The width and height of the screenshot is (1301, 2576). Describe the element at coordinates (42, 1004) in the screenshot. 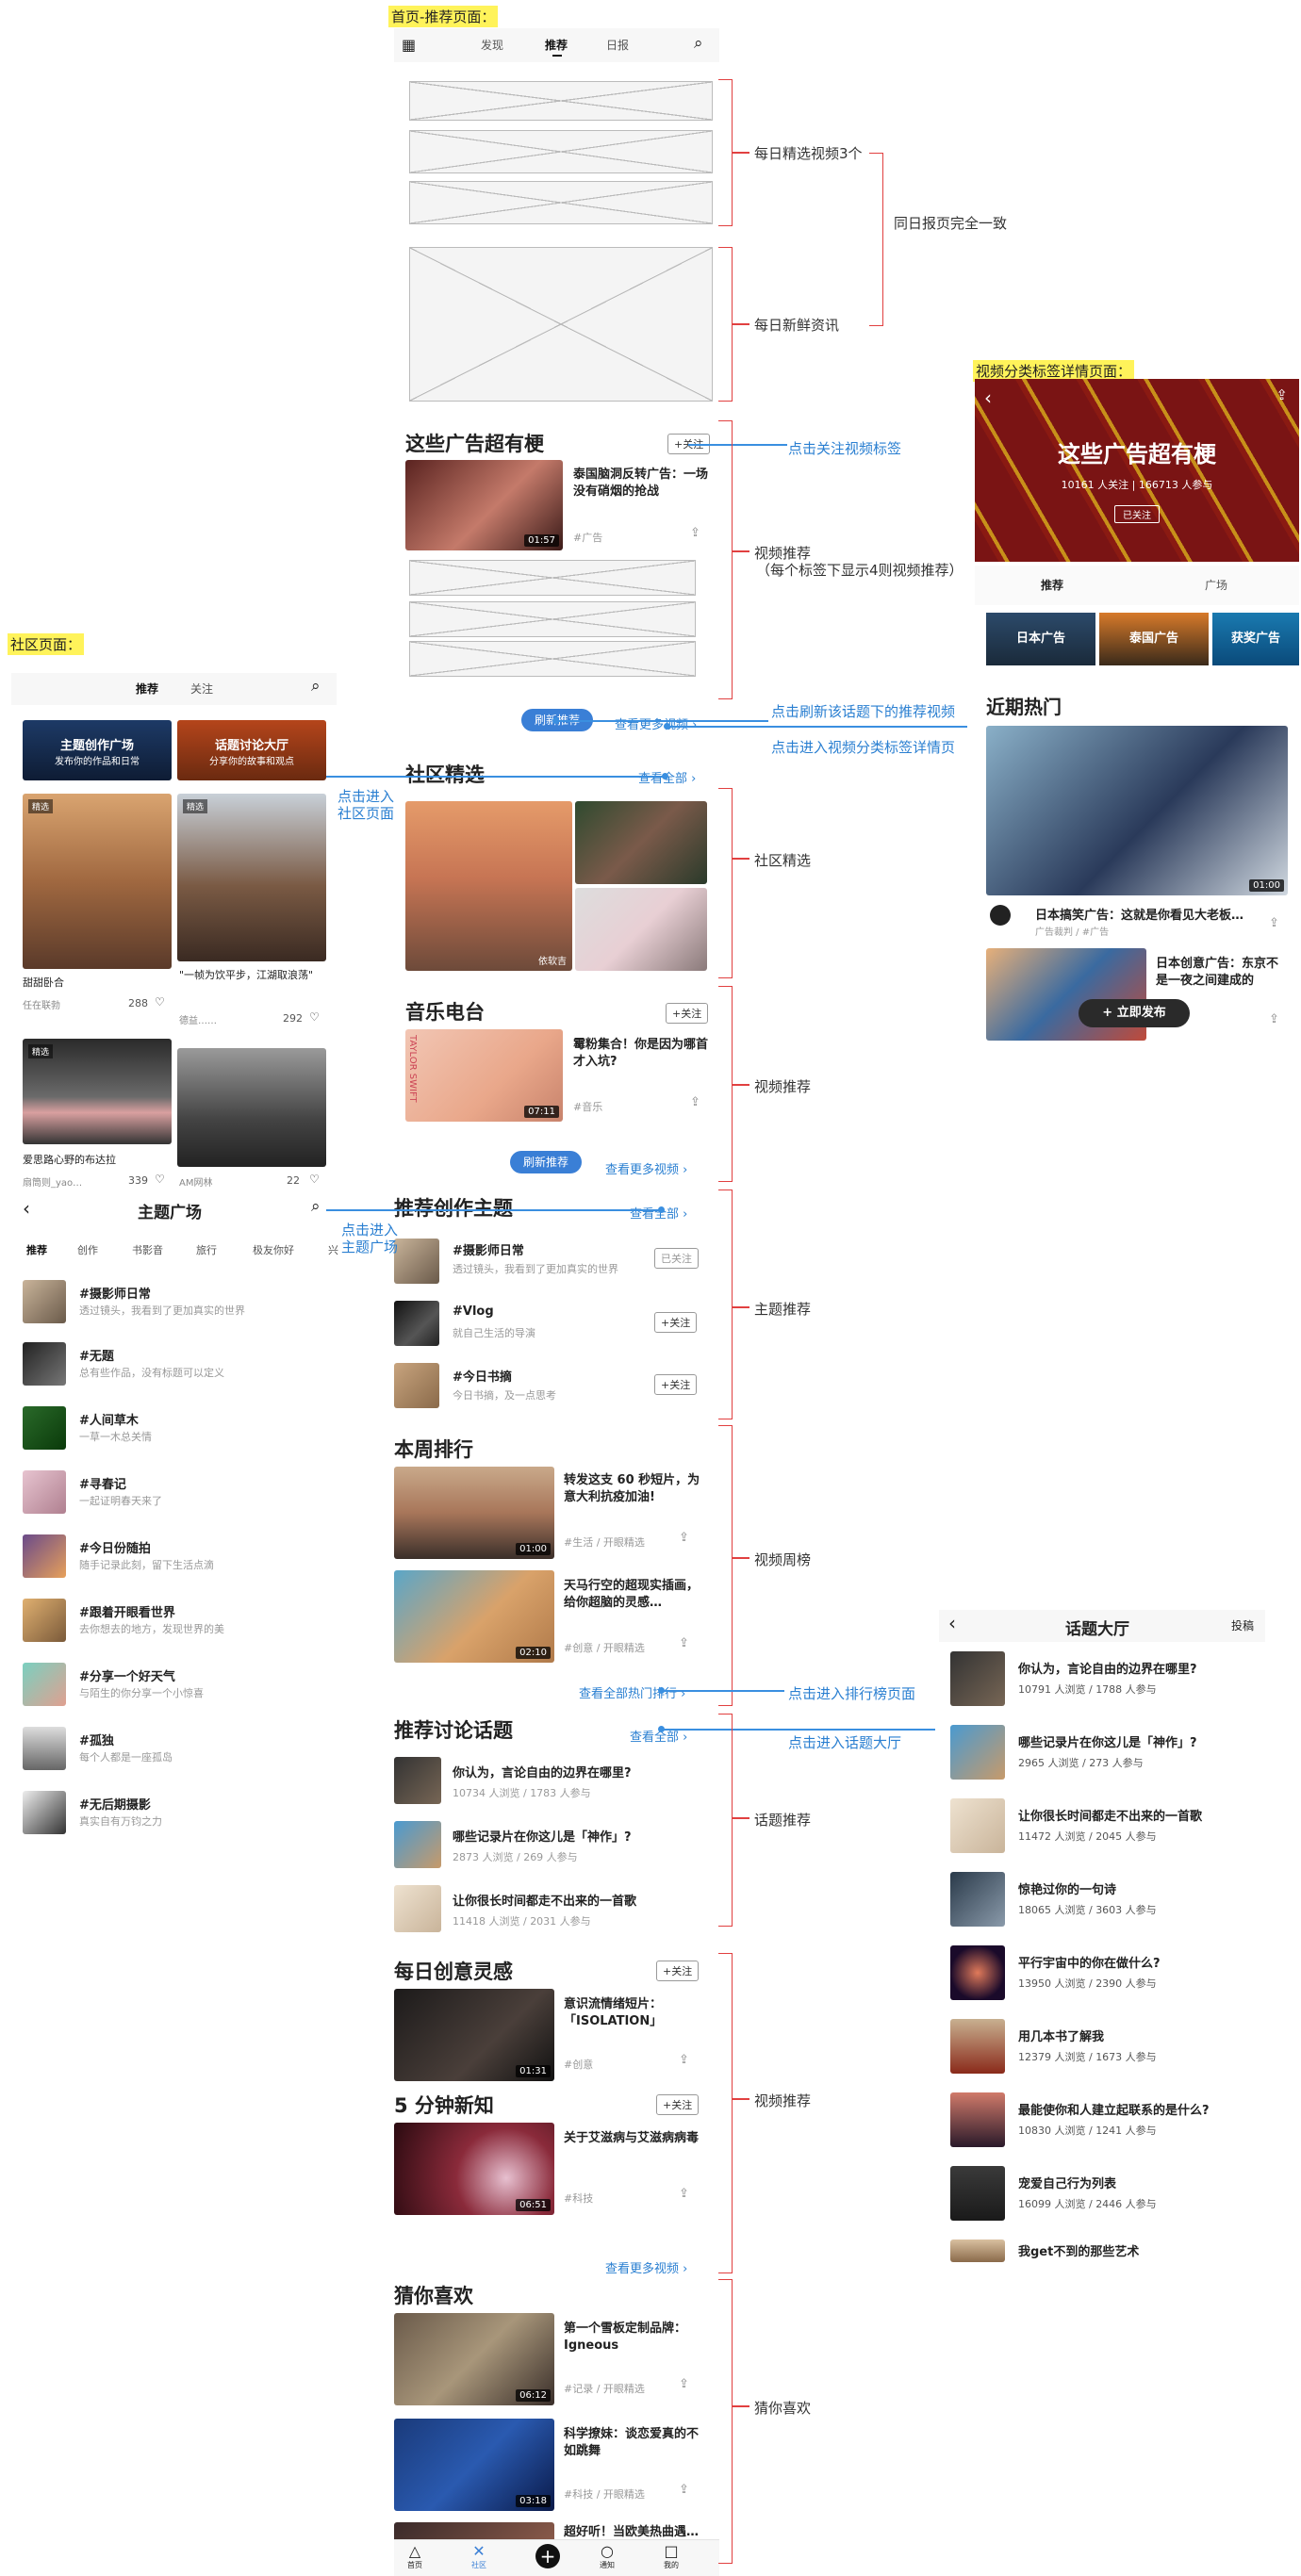

I see `card-user: 任在联勃` at that location.